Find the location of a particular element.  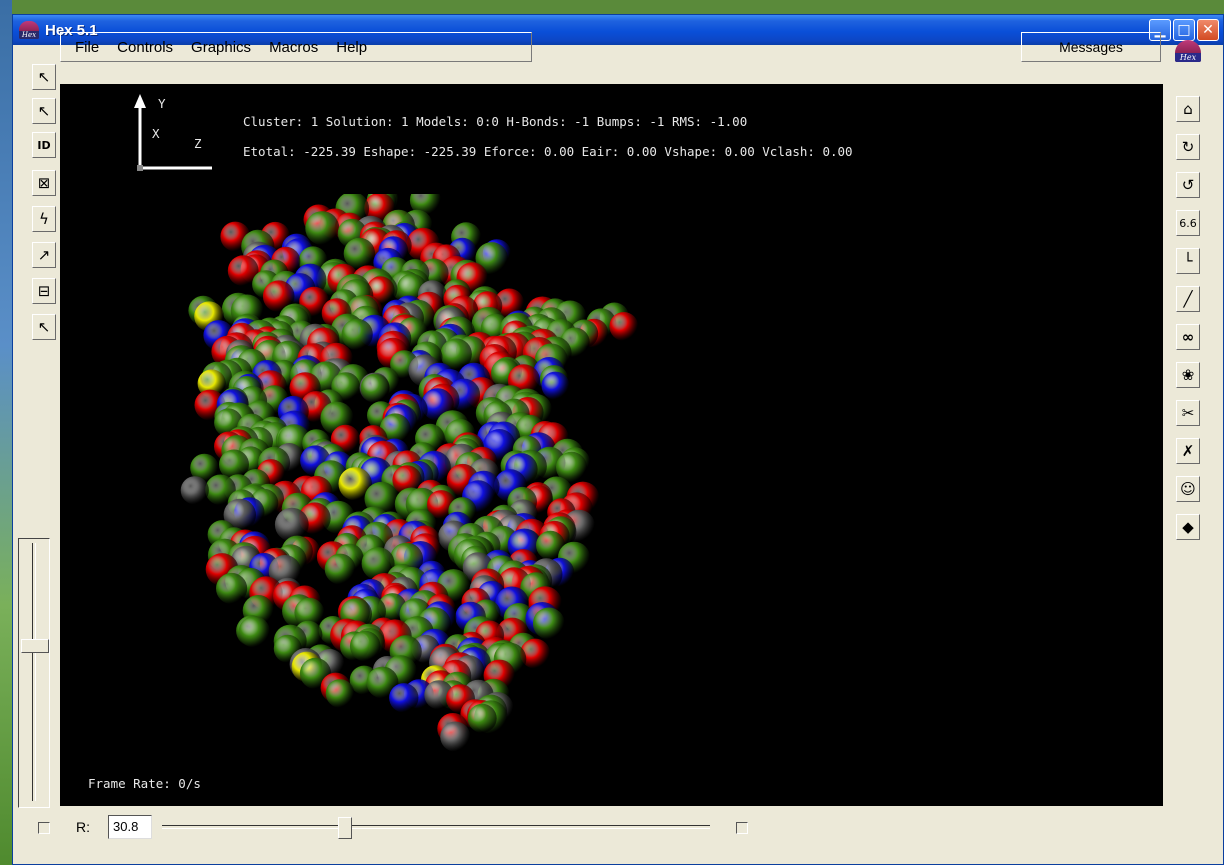

r-label: R: is located at coordinates (83, 827).